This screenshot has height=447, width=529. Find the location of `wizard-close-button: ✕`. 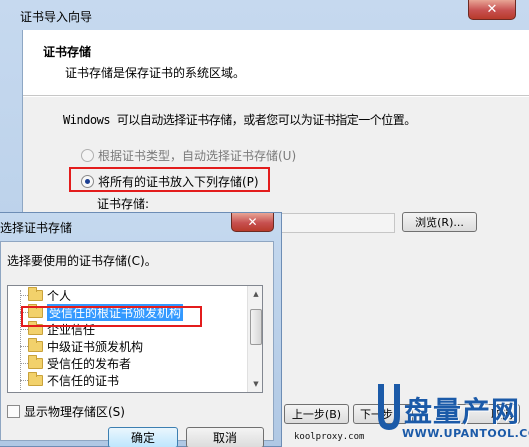

wizard-close-button: ✕ is located at coordinates (492, 10).